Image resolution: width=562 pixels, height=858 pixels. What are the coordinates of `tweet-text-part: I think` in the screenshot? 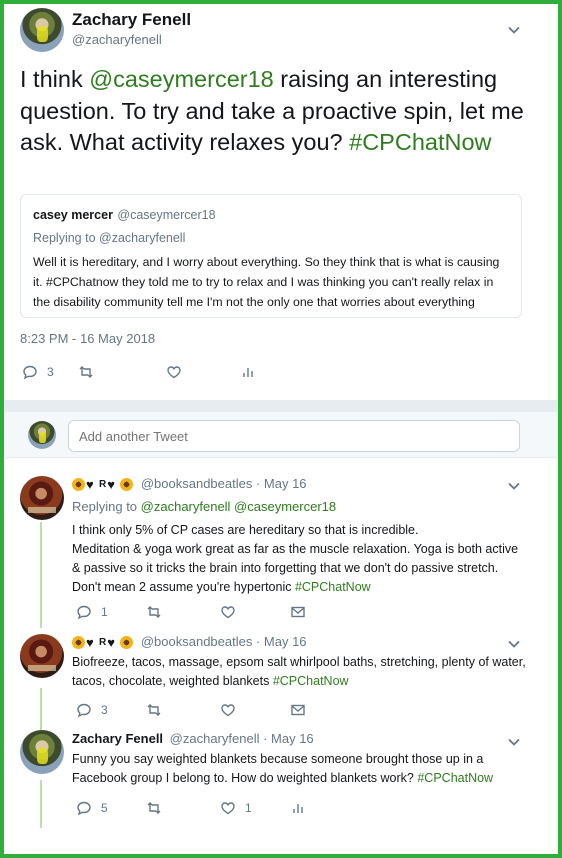 It's located at (55, 79).